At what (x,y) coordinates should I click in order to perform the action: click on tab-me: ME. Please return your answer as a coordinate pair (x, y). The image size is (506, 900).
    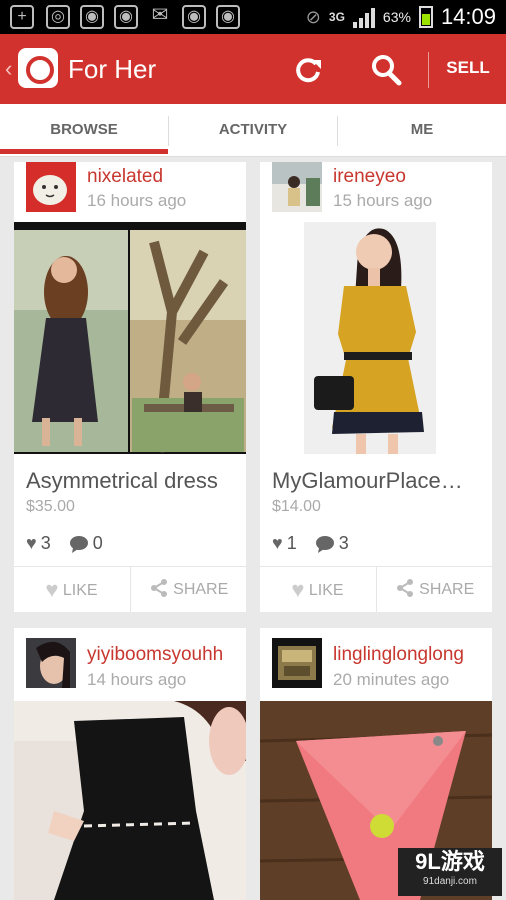
    Looking at the image, I should click on (422, 130).